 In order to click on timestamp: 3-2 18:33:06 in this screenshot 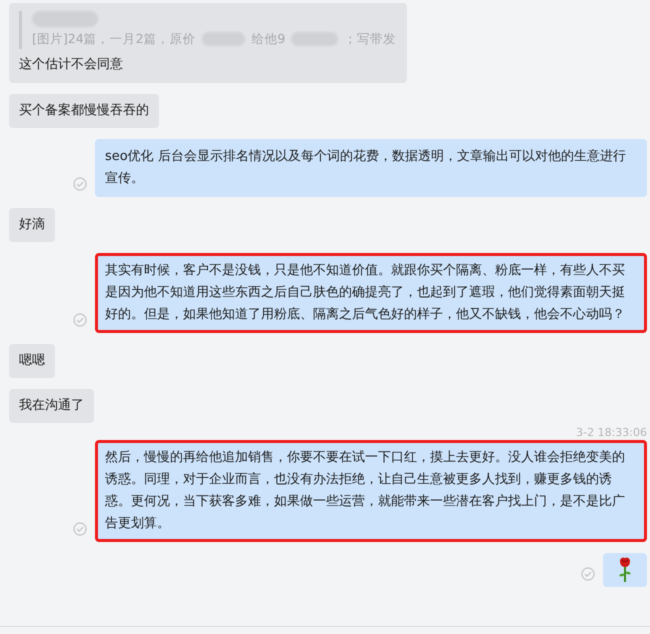, I will do `click(611, 432)`.